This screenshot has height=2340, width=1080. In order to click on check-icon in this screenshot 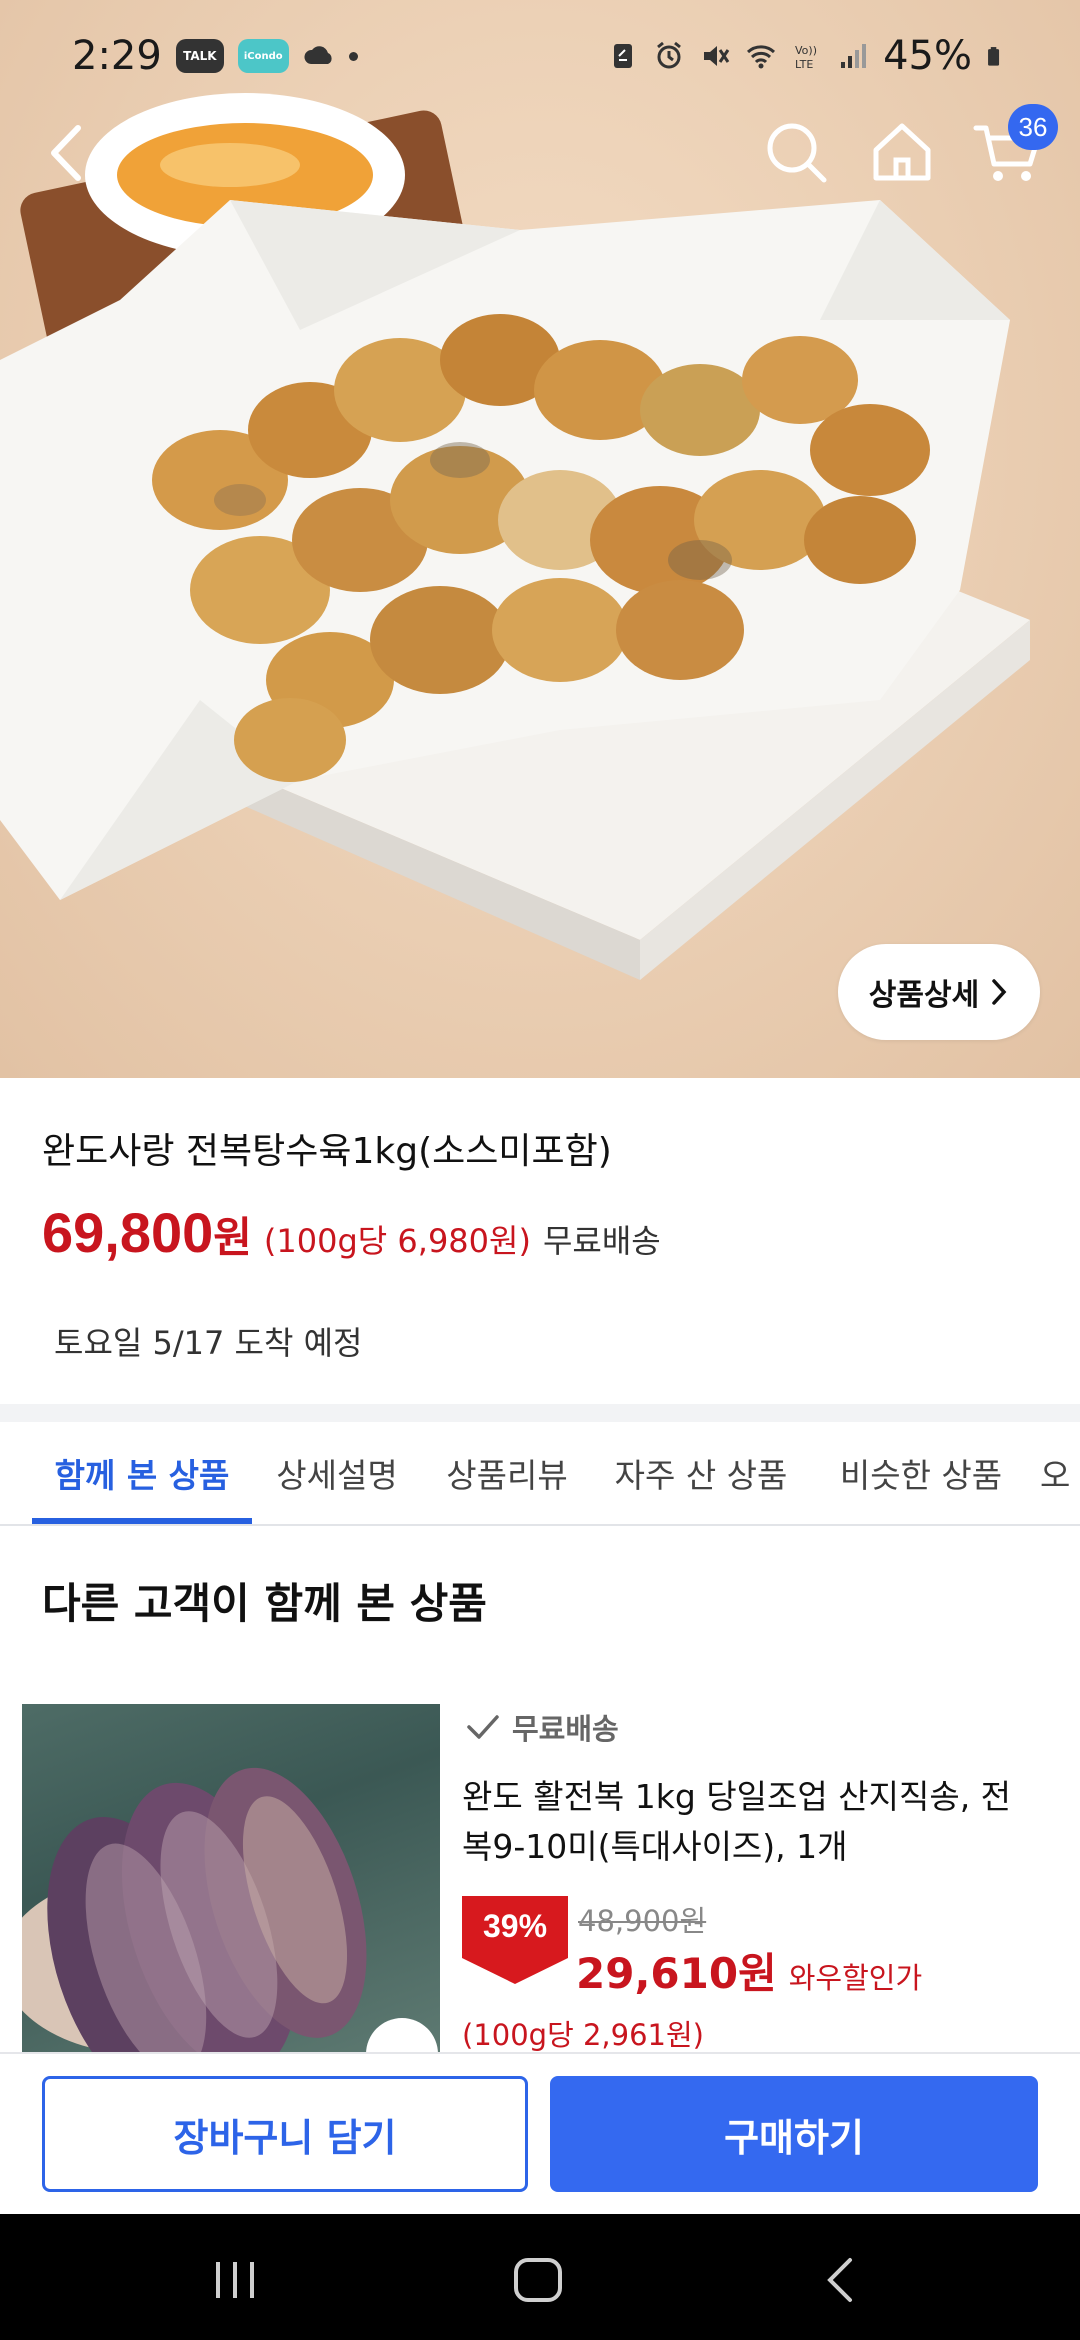, I will do `click(483, 1727)`.